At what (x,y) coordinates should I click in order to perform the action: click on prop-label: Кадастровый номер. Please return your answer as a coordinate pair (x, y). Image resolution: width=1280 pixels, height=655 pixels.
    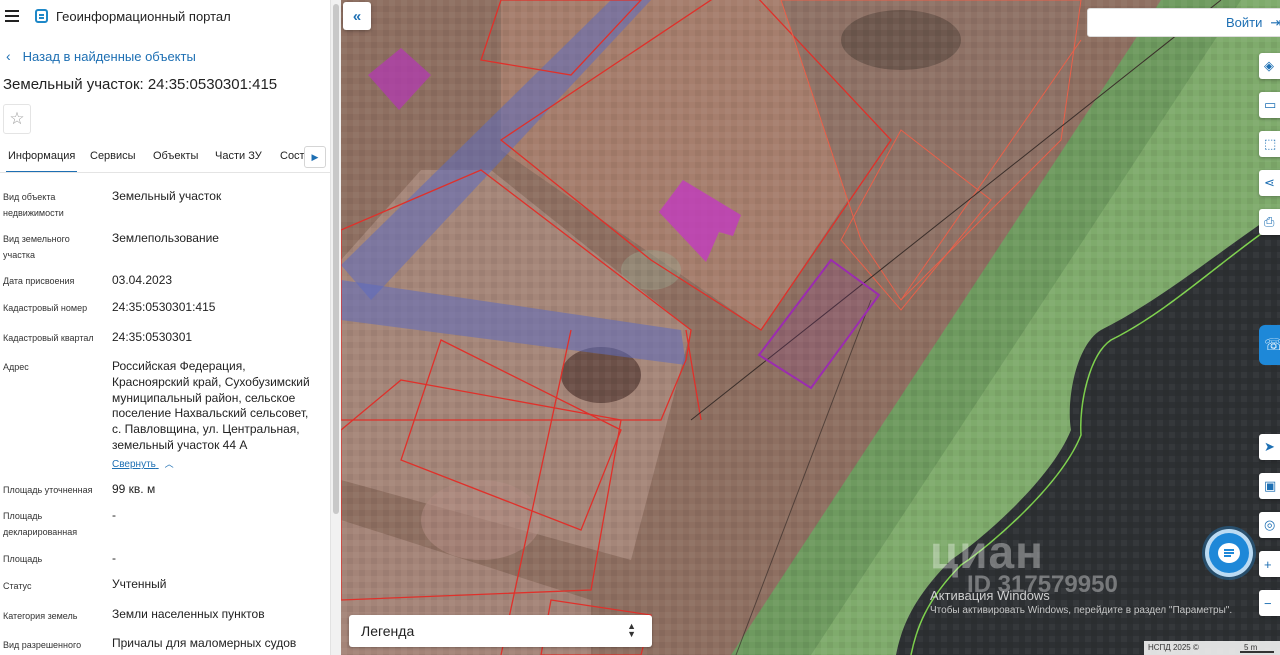
    Looking at the image, I should click on (45, 308).